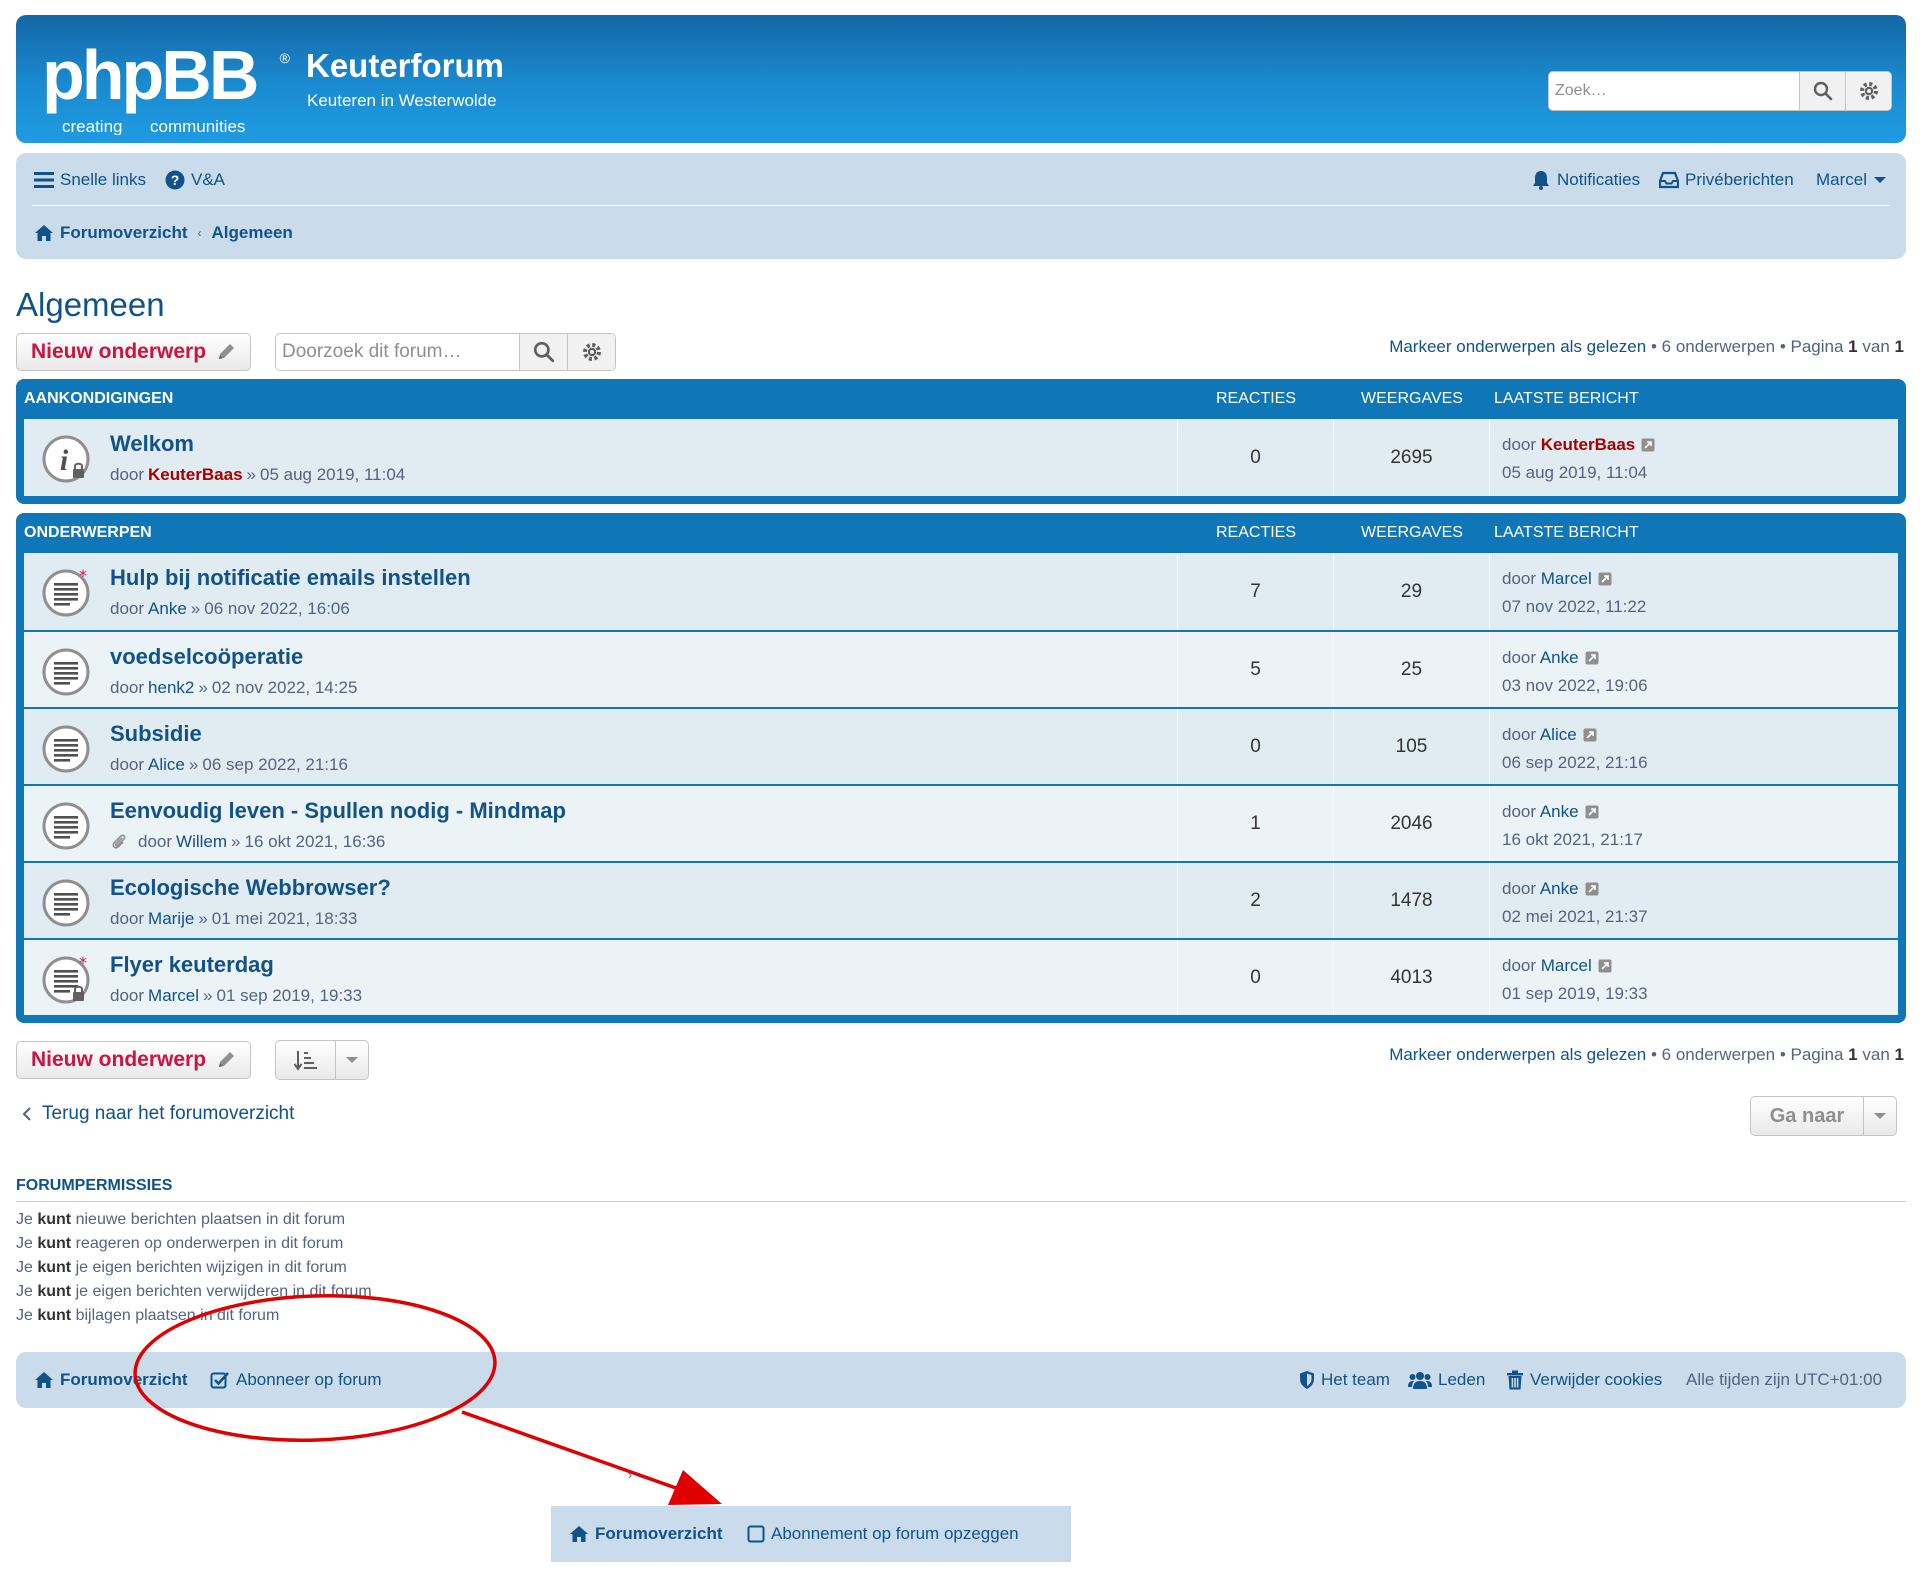 This screenshot has height=1587, width=1920. I want to click on unsubscribe-forum-link: Abonnement op forum opzeggen, so click(883, 1534).